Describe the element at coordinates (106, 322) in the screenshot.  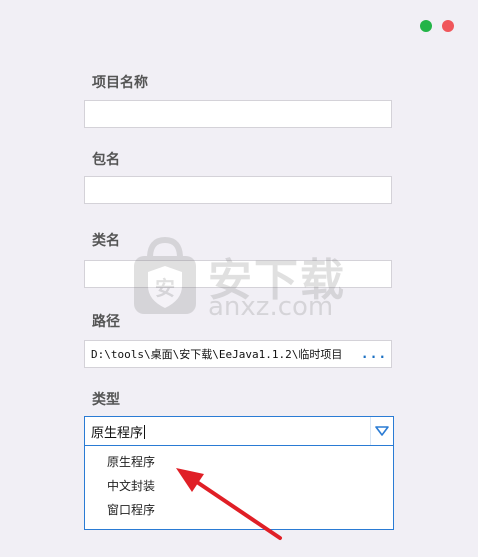
I see `path-label: 路径` at that location.